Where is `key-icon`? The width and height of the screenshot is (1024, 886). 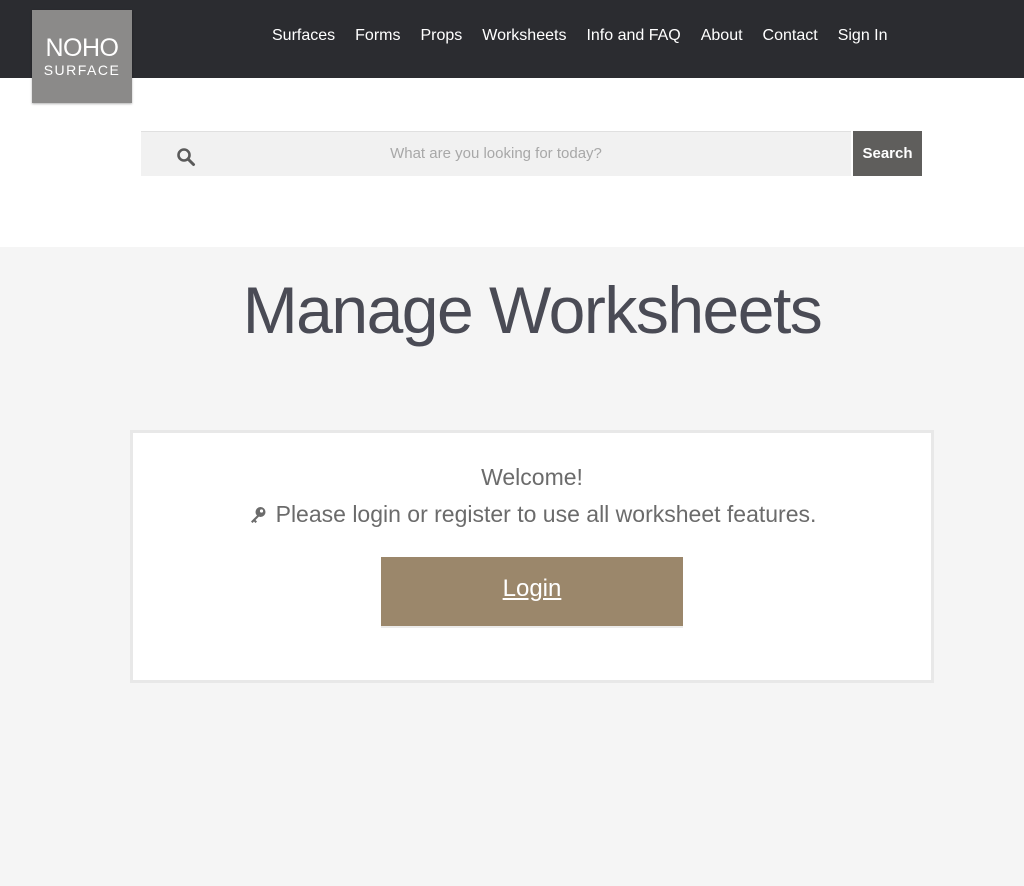
key-icon is located at coordinates (258, 515).